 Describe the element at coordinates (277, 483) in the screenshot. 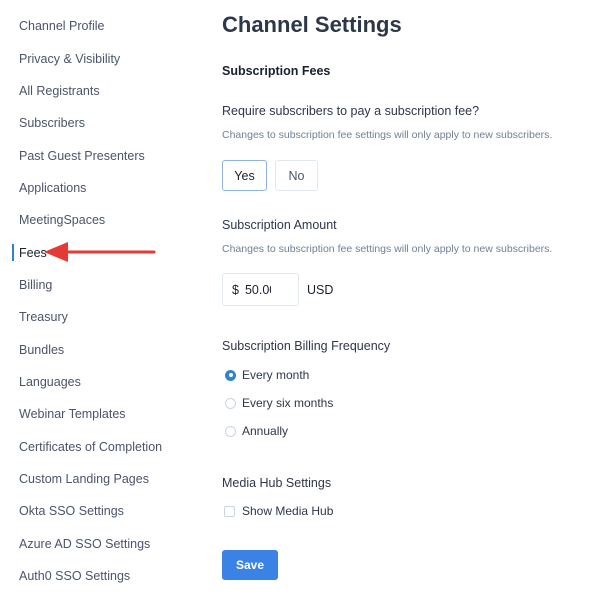

I see `media-hub-settings-label: Media Hub Settings` at that location.